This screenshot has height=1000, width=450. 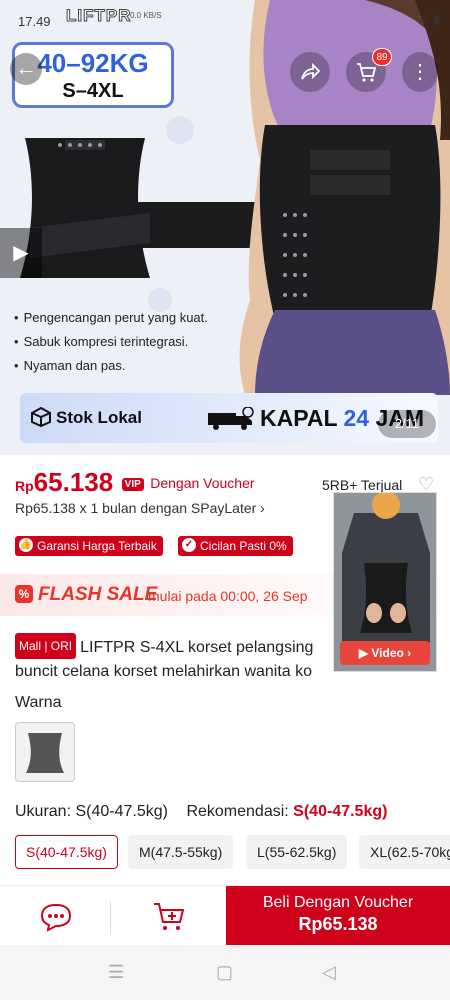 What do you see at coordinates (21, 253) in the screenshot?
I see `play-video-icon: ▶` at bounding box center [21, 253].